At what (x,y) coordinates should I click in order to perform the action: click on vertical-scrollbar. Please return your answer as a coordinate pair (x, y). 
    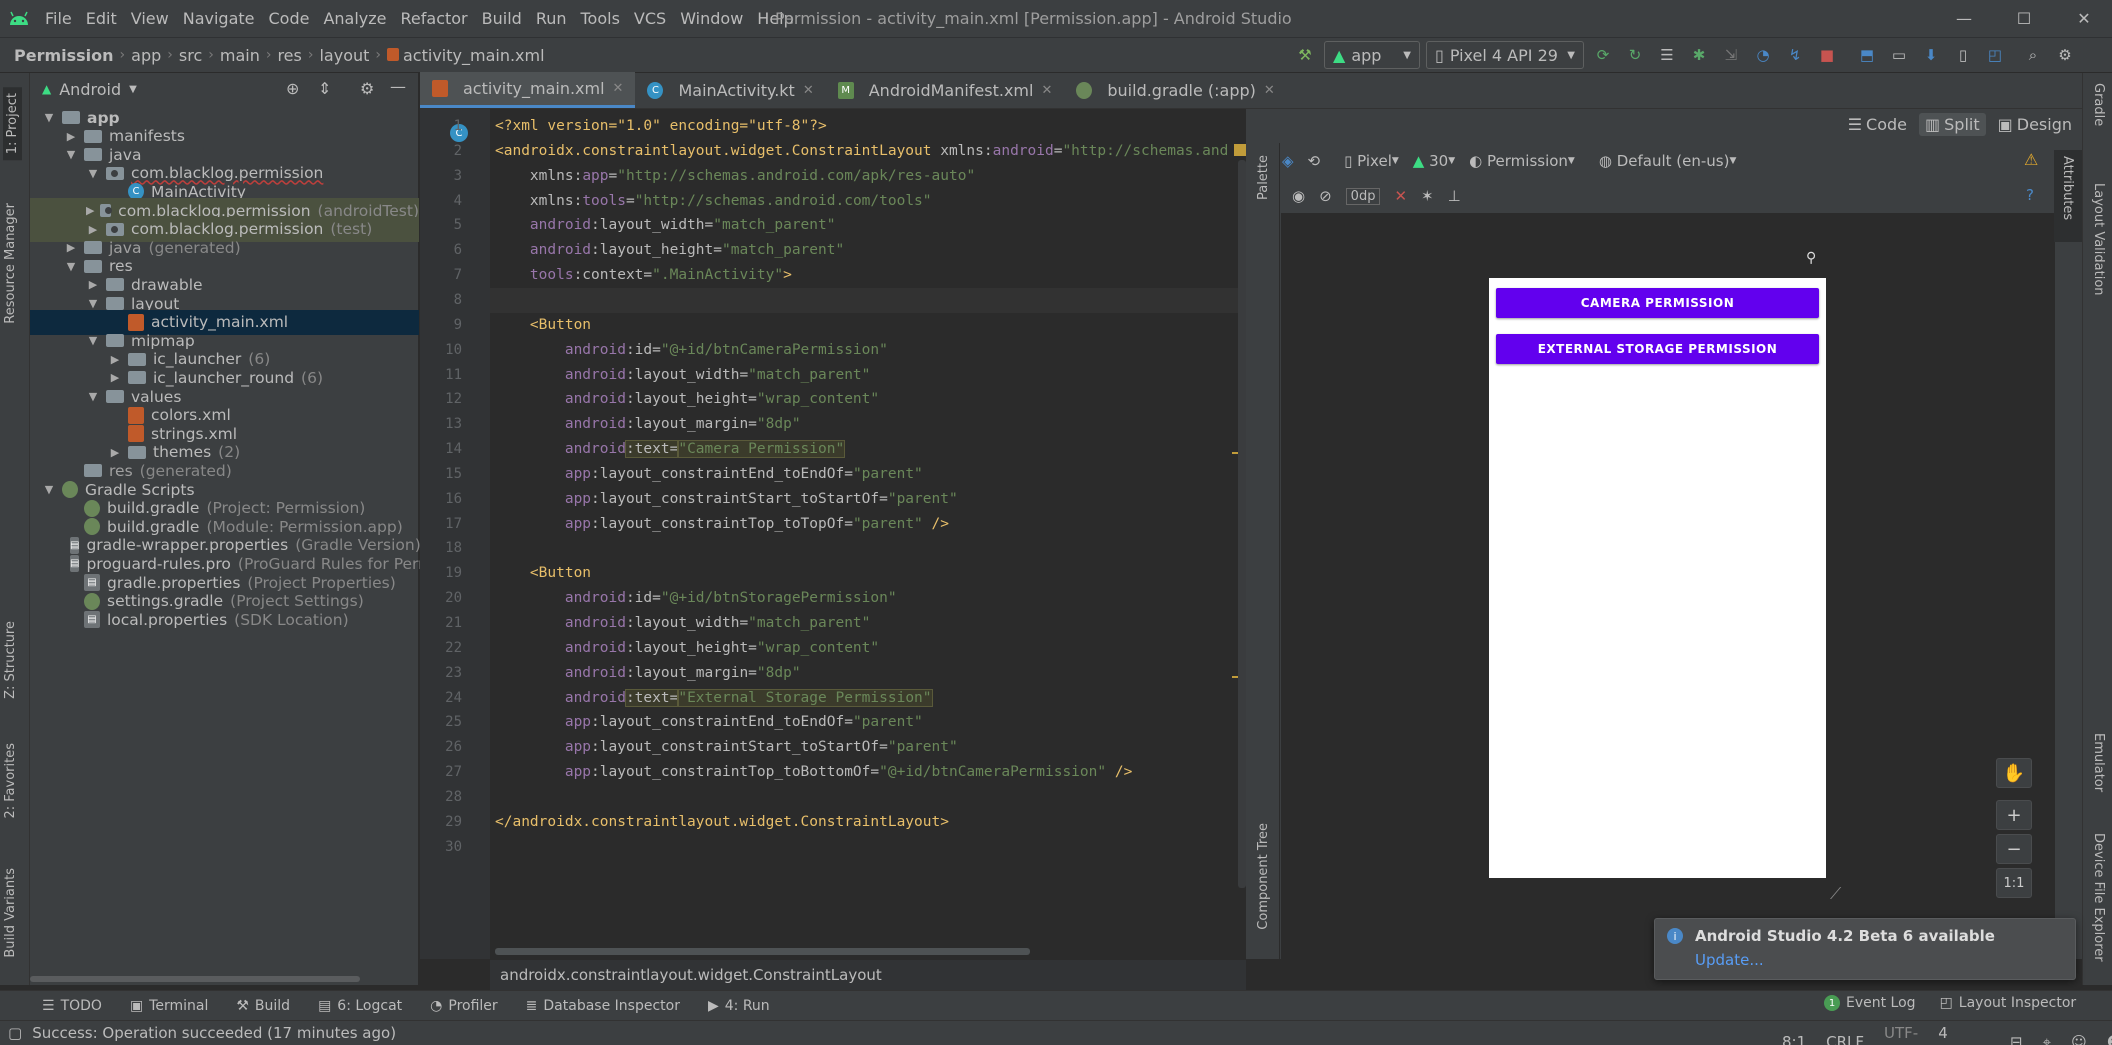
    Looking at the image, I should click on (1242, 524).